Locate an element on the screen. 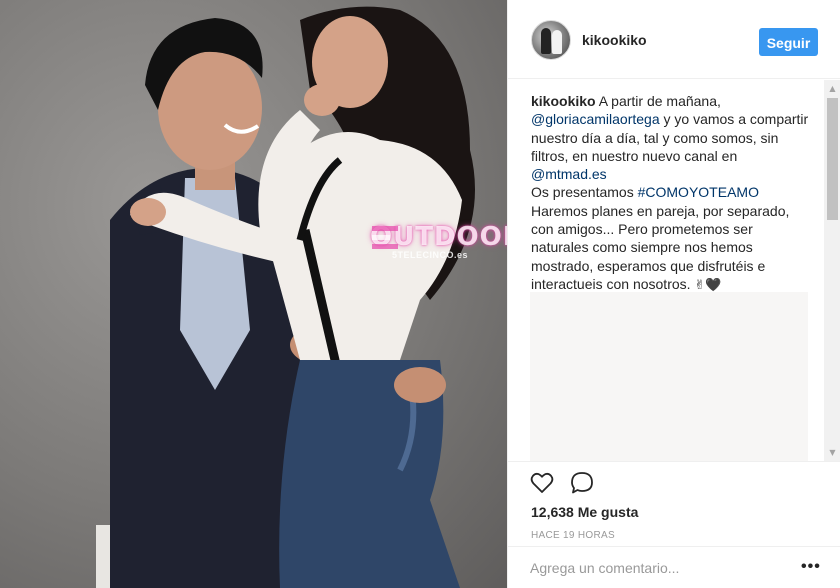  avatar-figure-light is located at coordinates (557, 42).